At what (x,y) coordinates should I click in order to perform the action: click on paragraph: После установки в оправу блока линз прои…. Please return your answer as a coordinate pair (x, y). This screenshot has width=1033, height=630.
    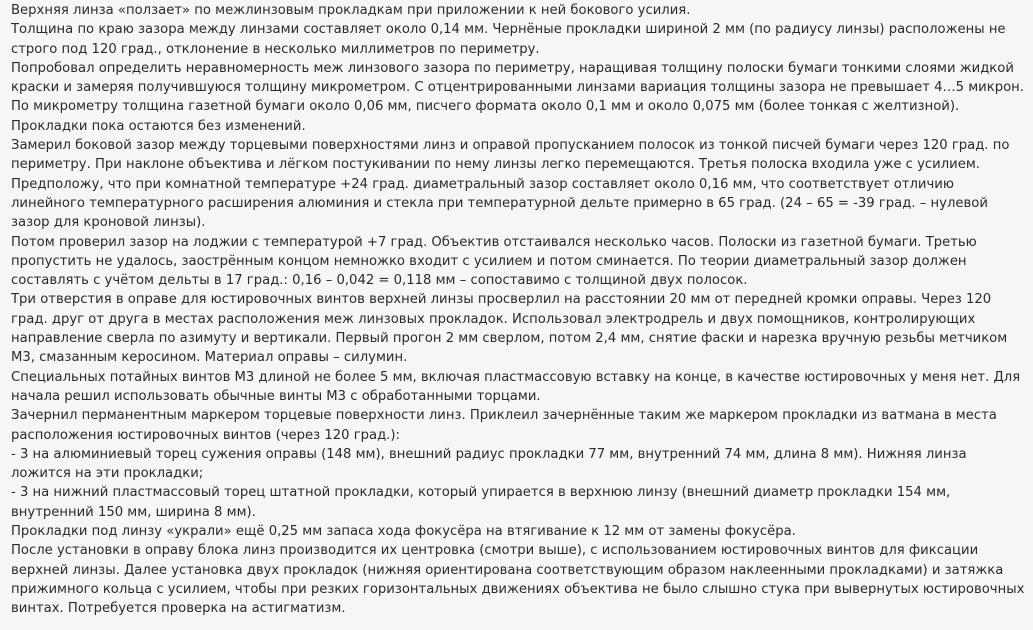
    Looking at the image, I should click on (518, 580).